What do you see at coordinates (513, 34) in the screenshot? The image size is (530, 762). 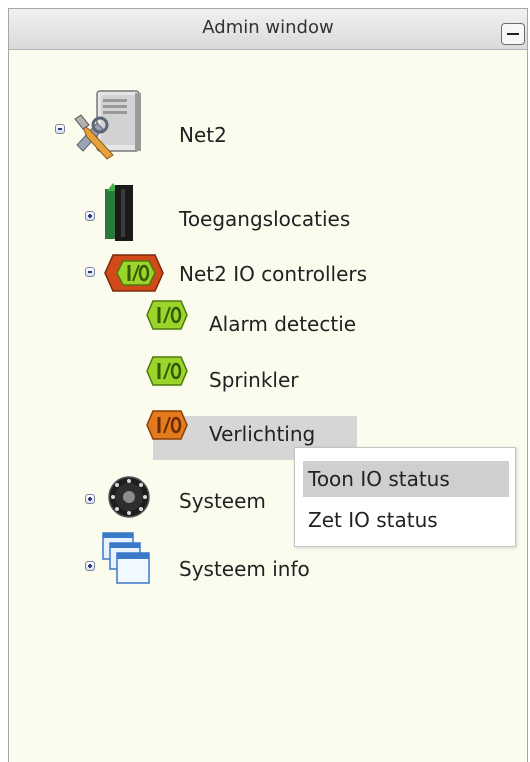 I see `minimize-button` at bounding box center [513, 34].